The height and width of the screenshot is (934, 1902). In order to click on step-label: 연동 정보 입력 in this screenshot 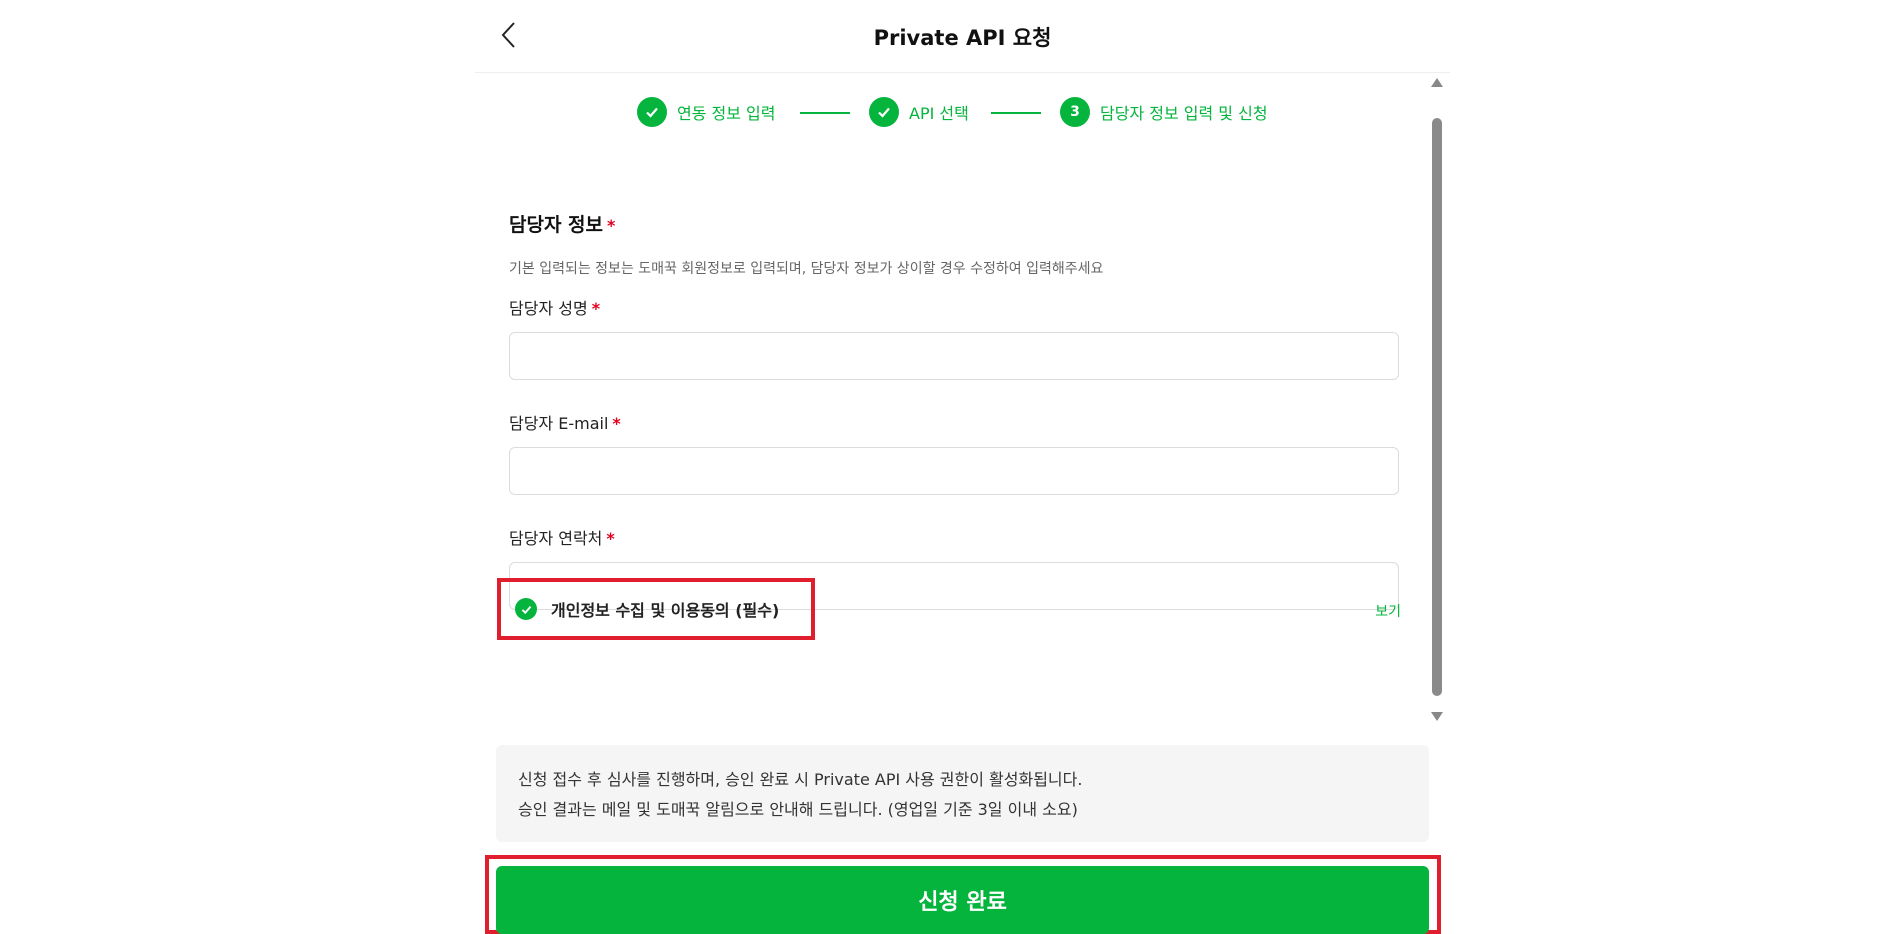, I will do `click(726, 113)`.